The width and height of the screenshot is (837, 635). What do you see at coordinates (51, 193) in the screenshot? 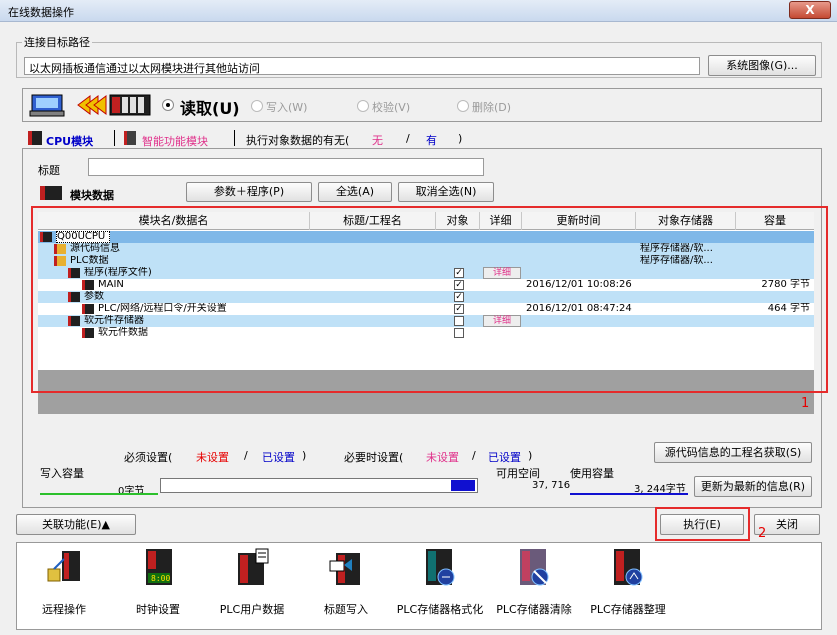
I see `module-data-icon` at bounding box center [51, 193].